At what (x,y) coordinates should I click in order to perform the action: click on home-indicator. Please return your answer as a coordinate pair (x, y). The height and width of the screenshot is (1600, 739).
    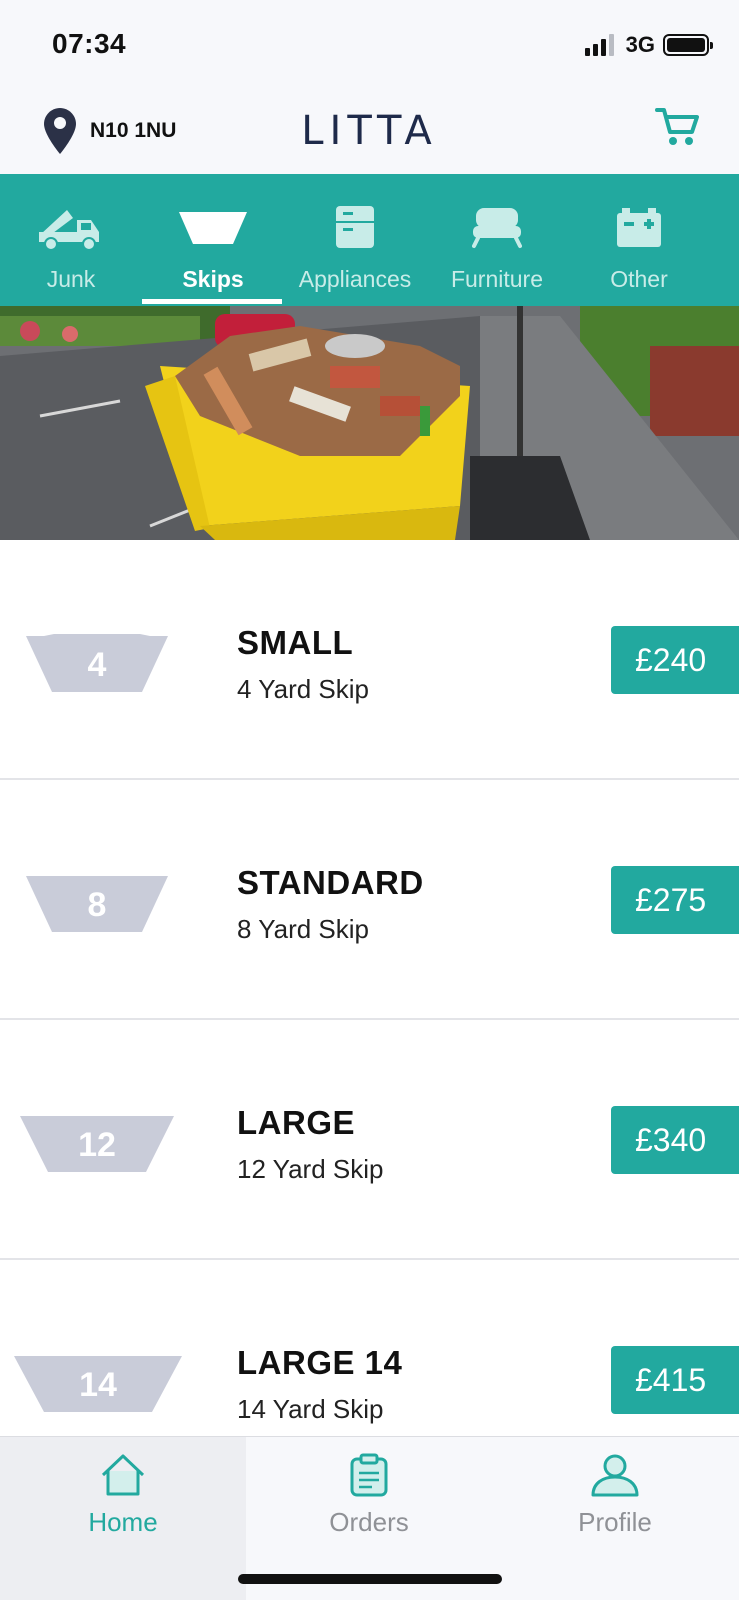
    Looking at the image, I should click on (370, 1579).